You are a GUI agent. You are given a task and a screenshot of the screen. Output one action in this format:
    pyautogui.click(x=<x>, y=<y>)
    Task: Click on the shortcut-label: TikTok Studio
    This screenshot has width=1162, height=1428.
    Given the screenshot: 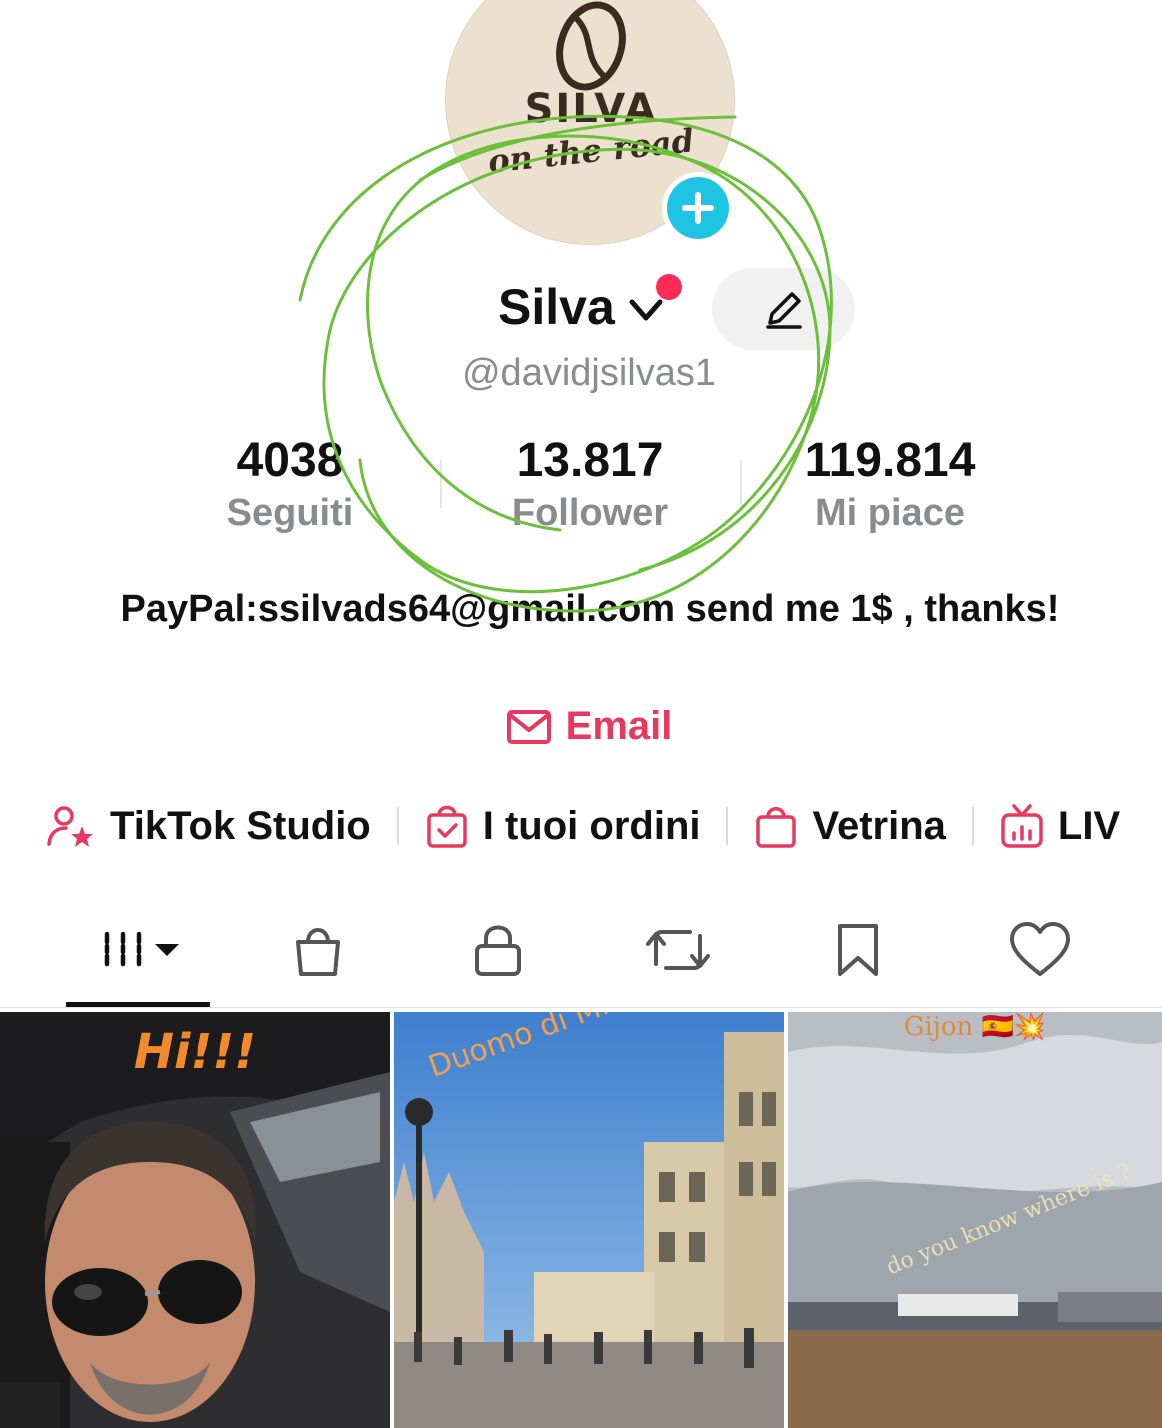 What is the action you would take?
    pyautogui.click(x=240, y=825)
    